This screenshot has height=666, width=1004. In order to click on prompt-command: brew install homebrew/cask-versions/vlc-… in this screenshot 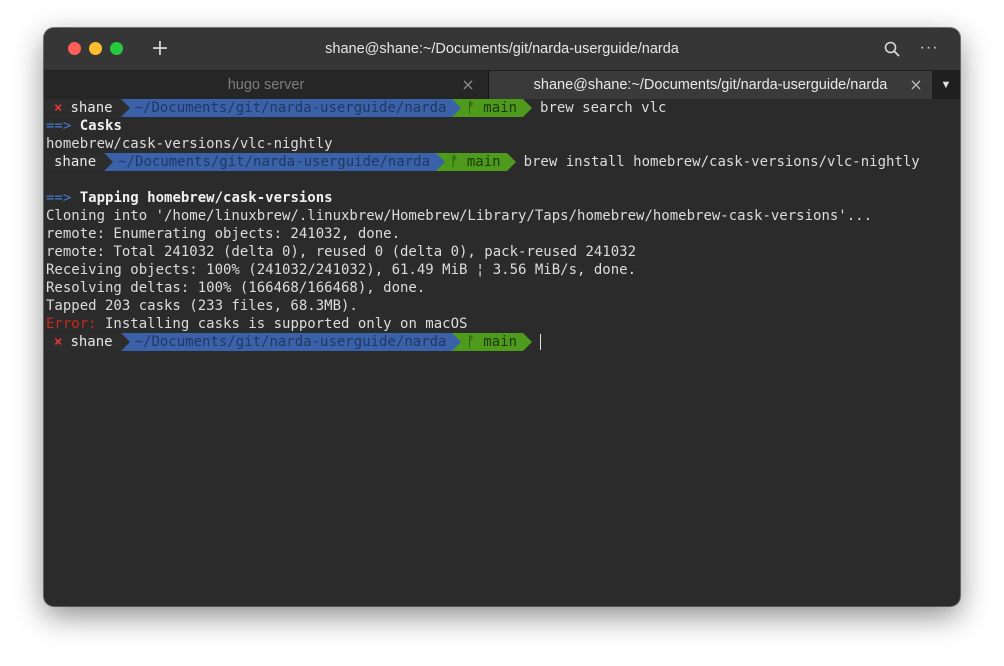, I will do `click(721, 162)`.